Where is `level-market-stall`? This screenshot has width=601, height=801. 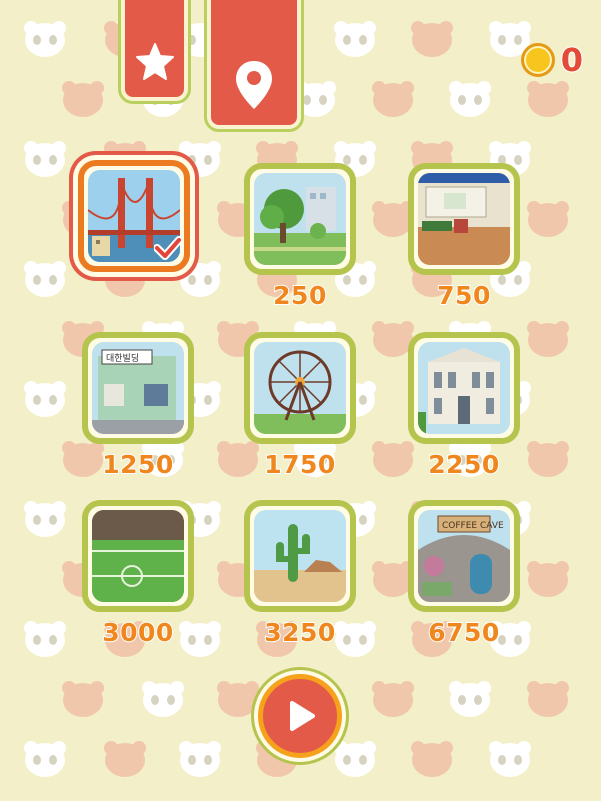
level-market-stall is located at coordinates (464, 219).